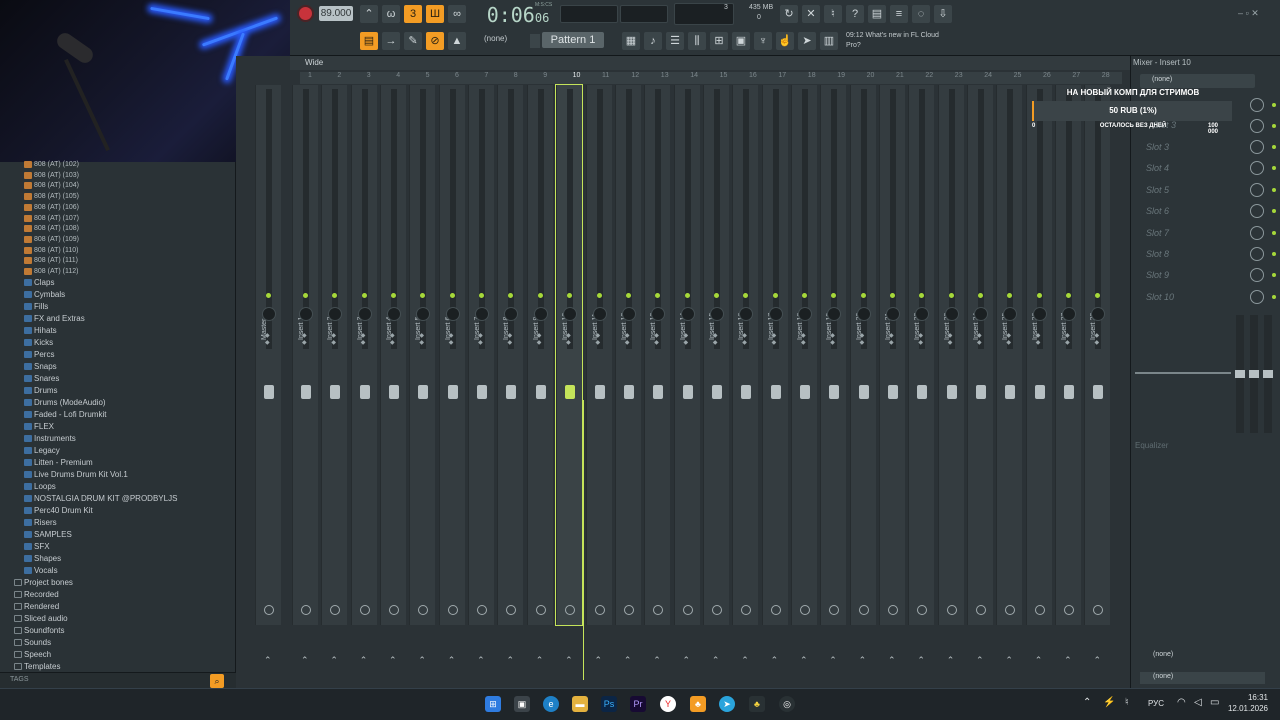 The image size is (1280, 720). What do you see at coordinates (1191, 275) in the screenshot?
I see `effect-slot: Slot 9` at bounding box center [1191, 275].